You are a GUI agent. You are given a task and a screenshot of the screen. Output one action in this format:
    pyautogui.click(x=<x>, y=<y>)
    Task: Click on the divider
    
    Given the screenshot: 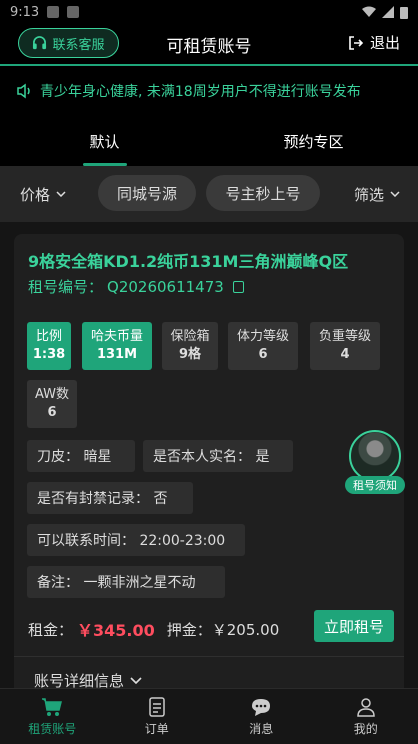 What is the action you would take?
    pyautogui.click(x=209, y=656)
    